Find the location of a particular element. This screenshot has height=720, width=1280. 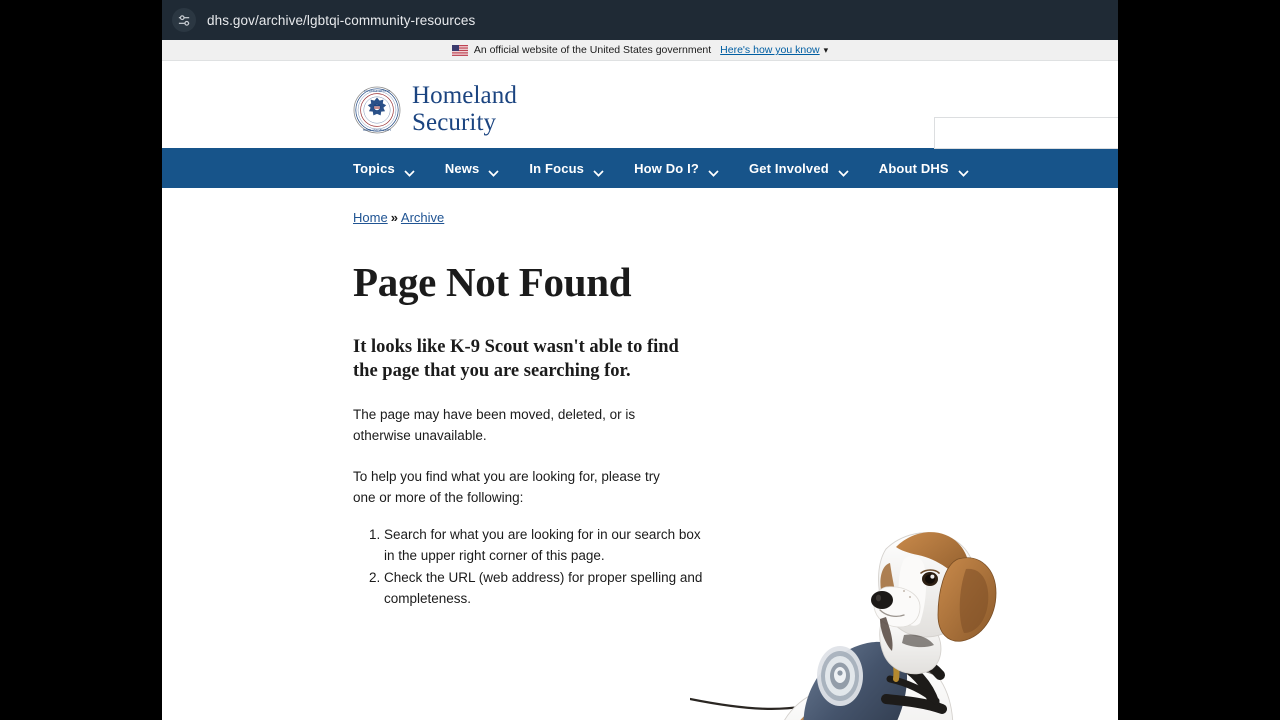

nav-item-topics: Topics is located at coordinates (384, 168).